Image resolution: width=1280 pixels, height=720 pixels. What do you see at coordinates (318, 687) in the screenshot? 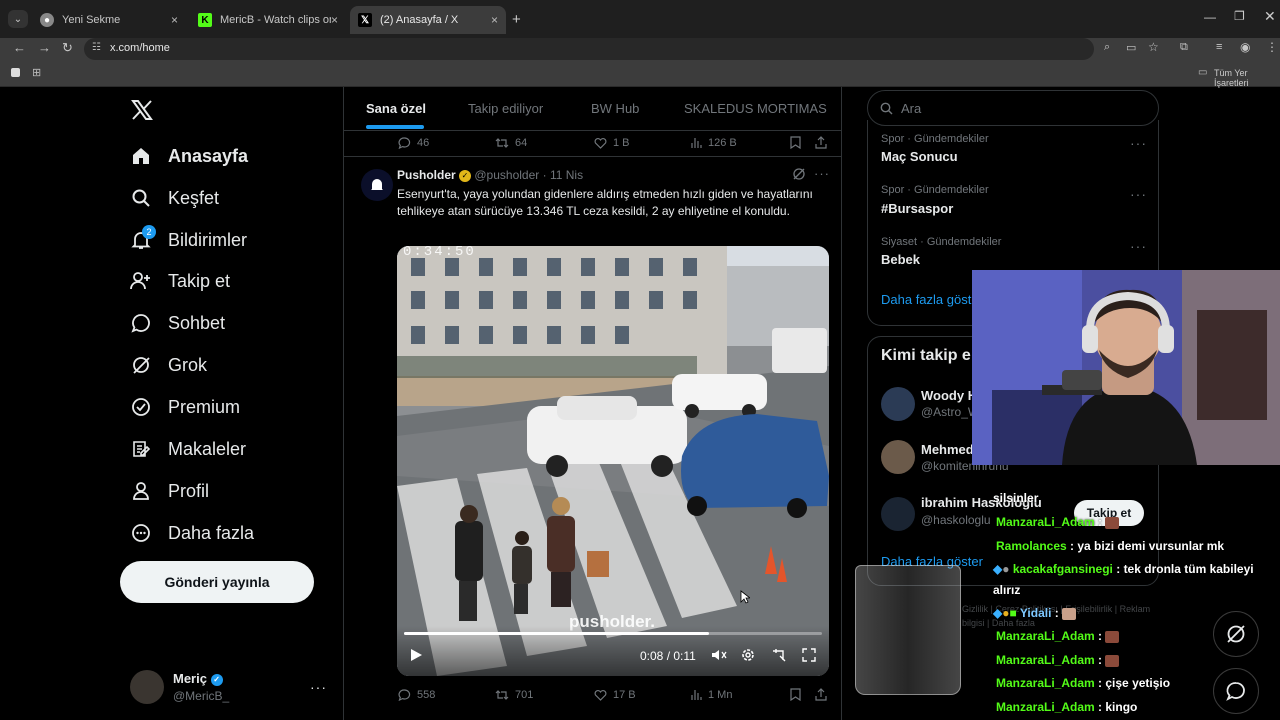
I see `account-menu-icon: ···` at bounding box center [318, 687].